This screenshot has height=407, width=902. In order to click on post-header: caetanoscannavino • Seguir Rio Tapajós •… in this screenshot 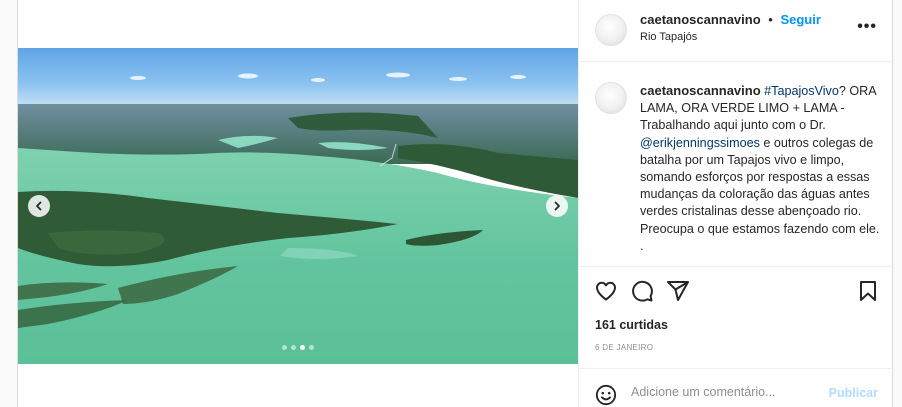, I will do `click(736, 31)`.